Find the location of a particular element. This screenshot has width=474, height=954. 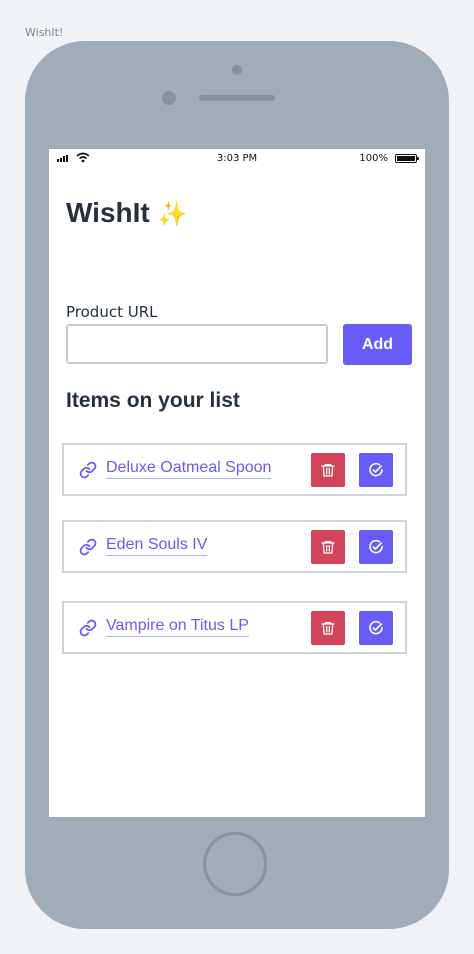

phone-camera is located at coordinates (169, 98).